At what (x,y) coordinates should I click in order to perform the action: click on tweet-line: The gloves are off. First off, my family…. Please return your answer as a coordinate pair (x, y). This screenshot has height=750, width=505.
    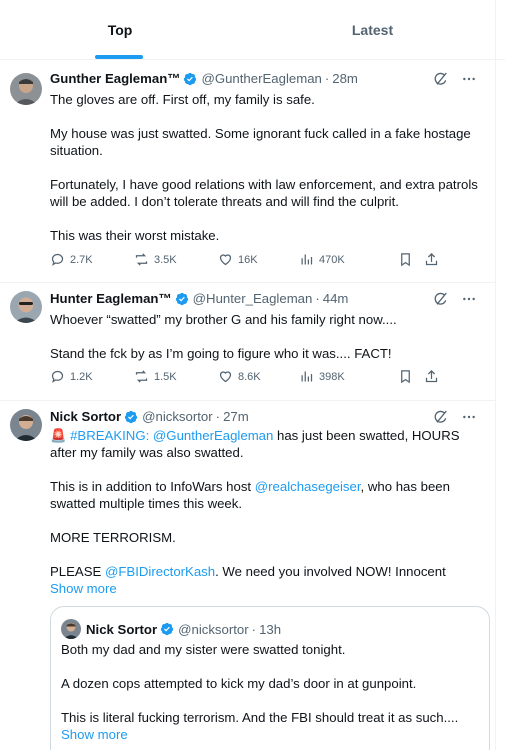
    Looking at the image, I should click on (182, 99).